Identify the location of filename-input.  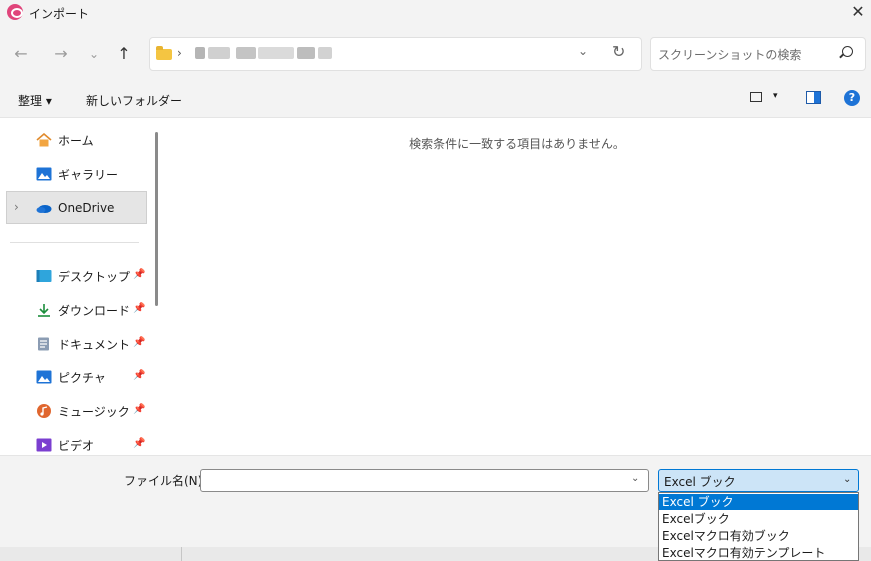
(424, 480).